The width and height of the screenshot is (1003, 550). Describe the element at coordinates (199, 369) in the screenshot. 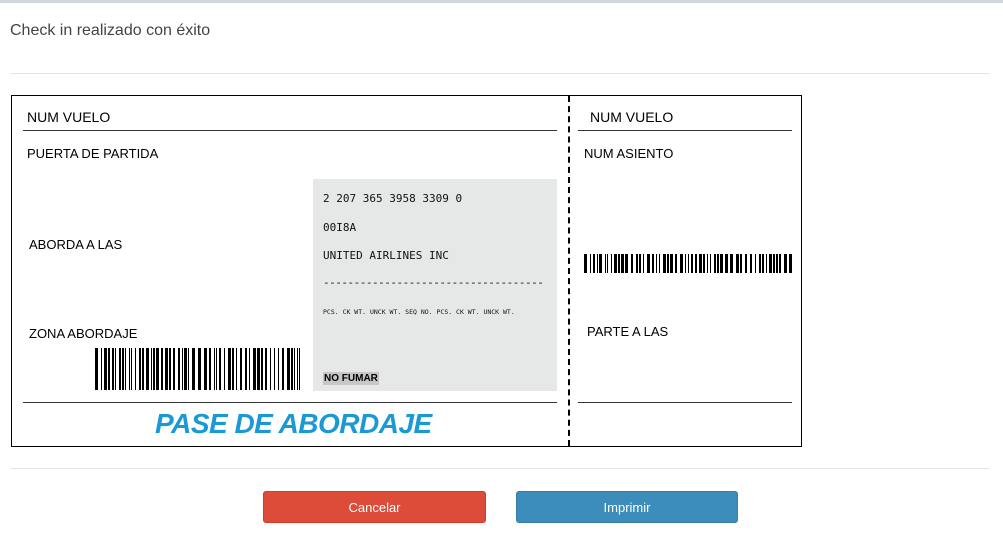

I see `left-barcode` at that location.